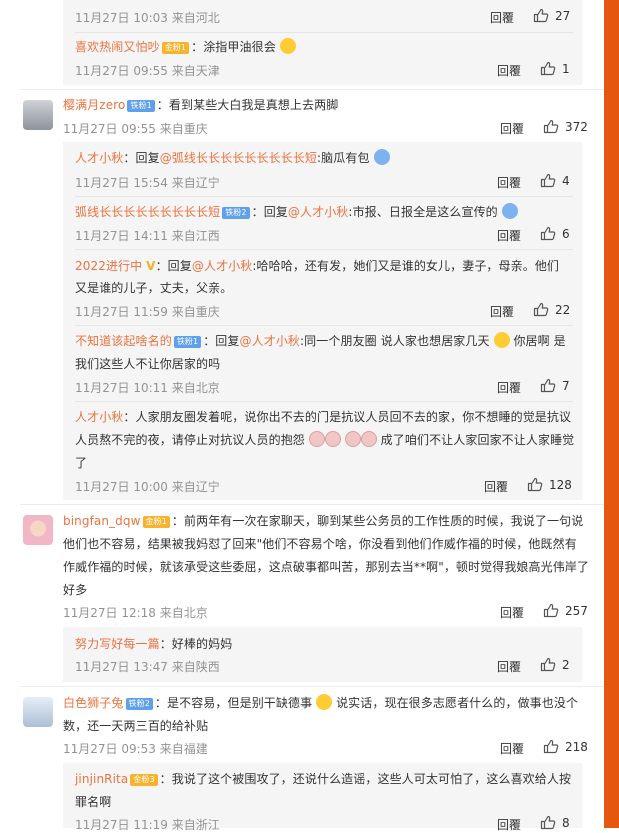  Describe the element at coordinates (238, 158) in the screenshot. I see `mention-link: @弧线长长长长长长长长长短` at that location.